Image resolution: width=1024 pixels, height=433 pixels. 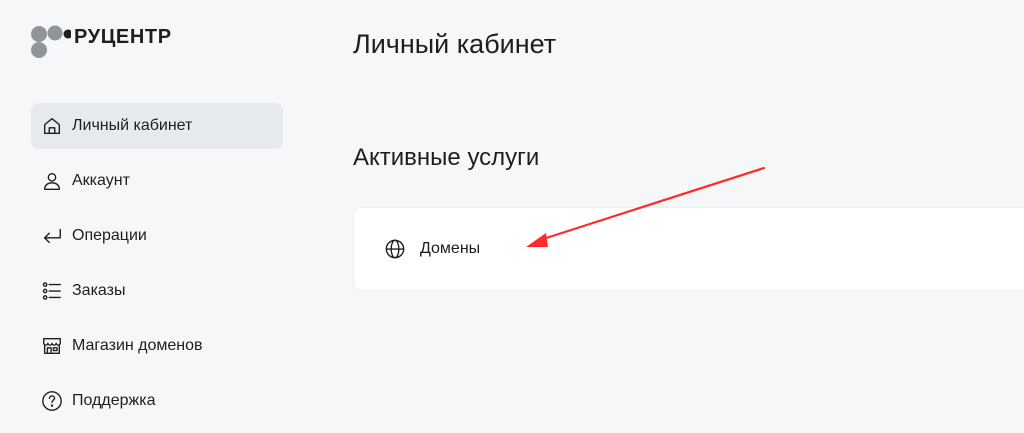 I want to click on service-item-domains: Домены, so click(x=432, y=249).